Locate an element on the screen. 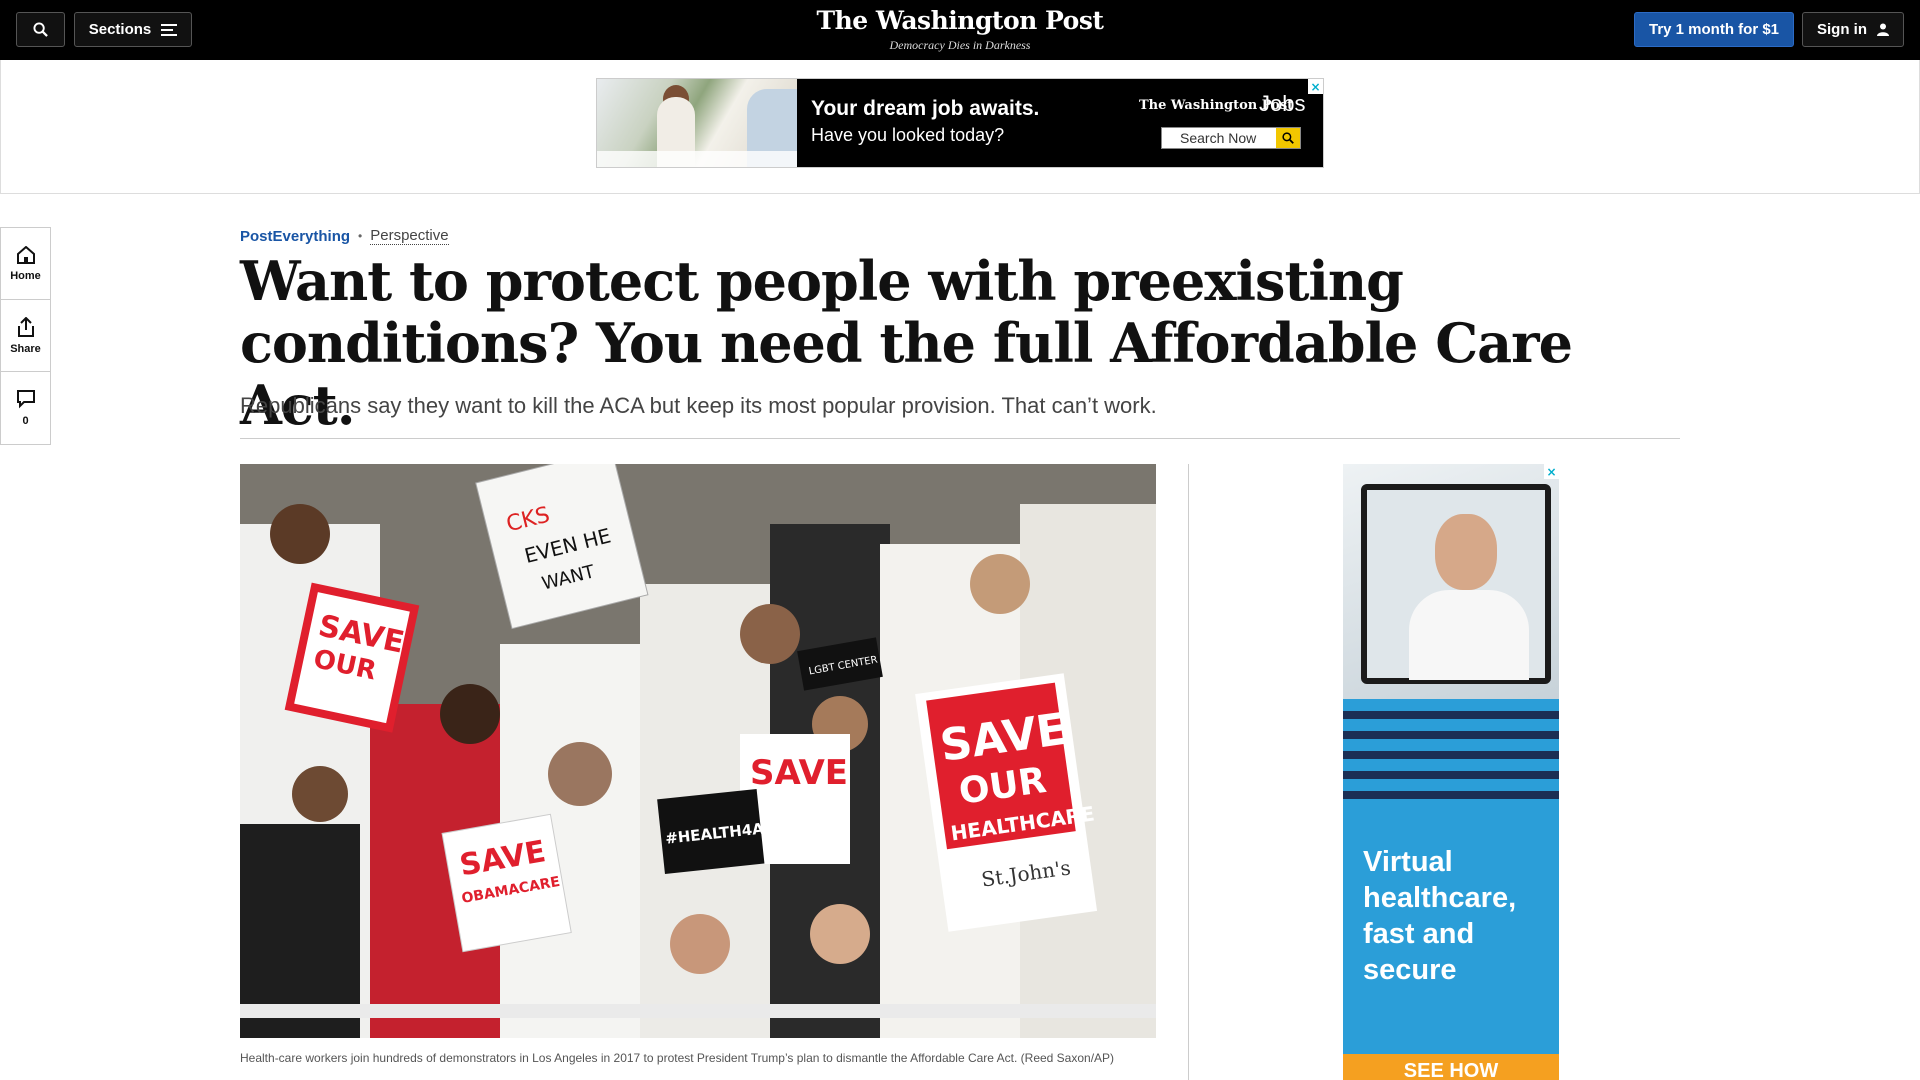 This screenshot has height=1080, width=1920. perspective-label: Perspective is located at coordinates (409, 236).